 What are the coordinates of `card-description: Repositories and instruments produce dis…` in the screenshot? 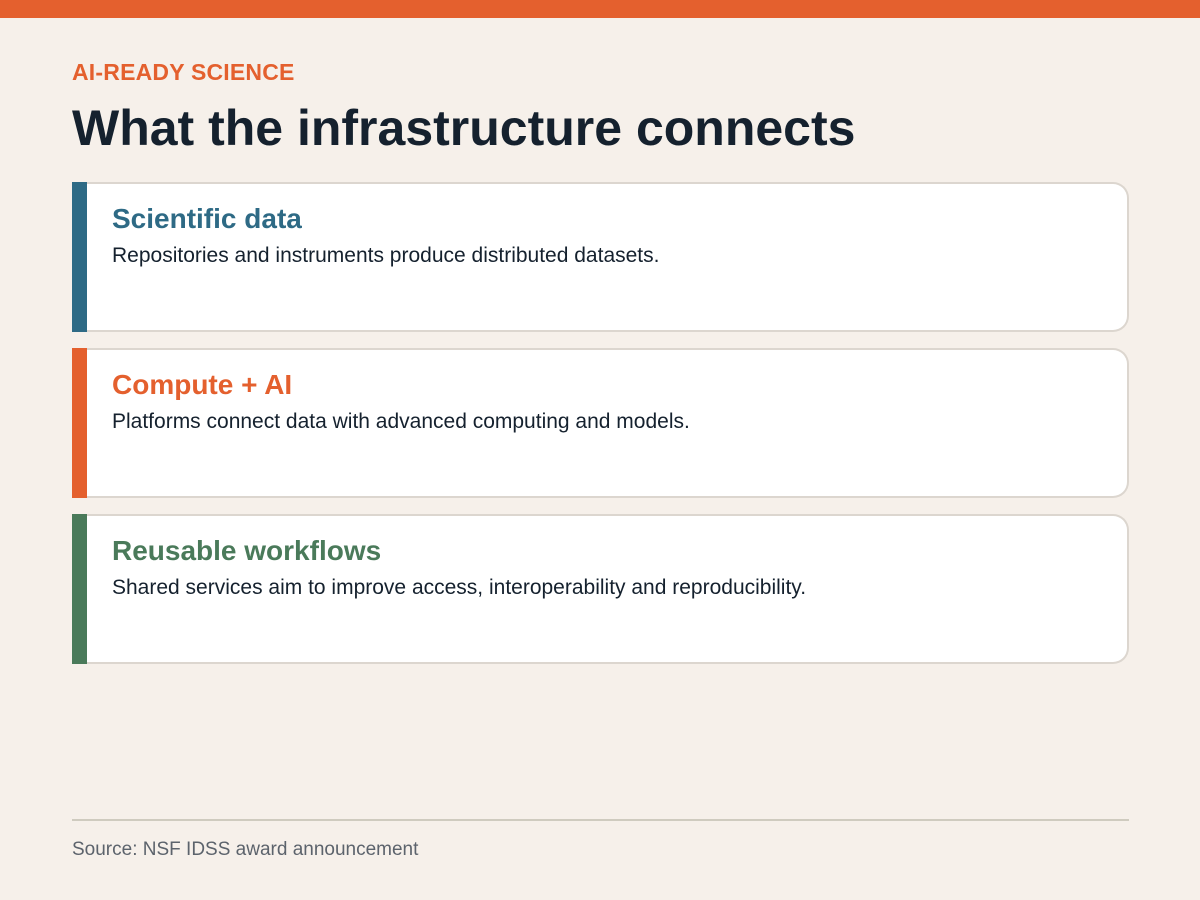 It's located at (386, 255).